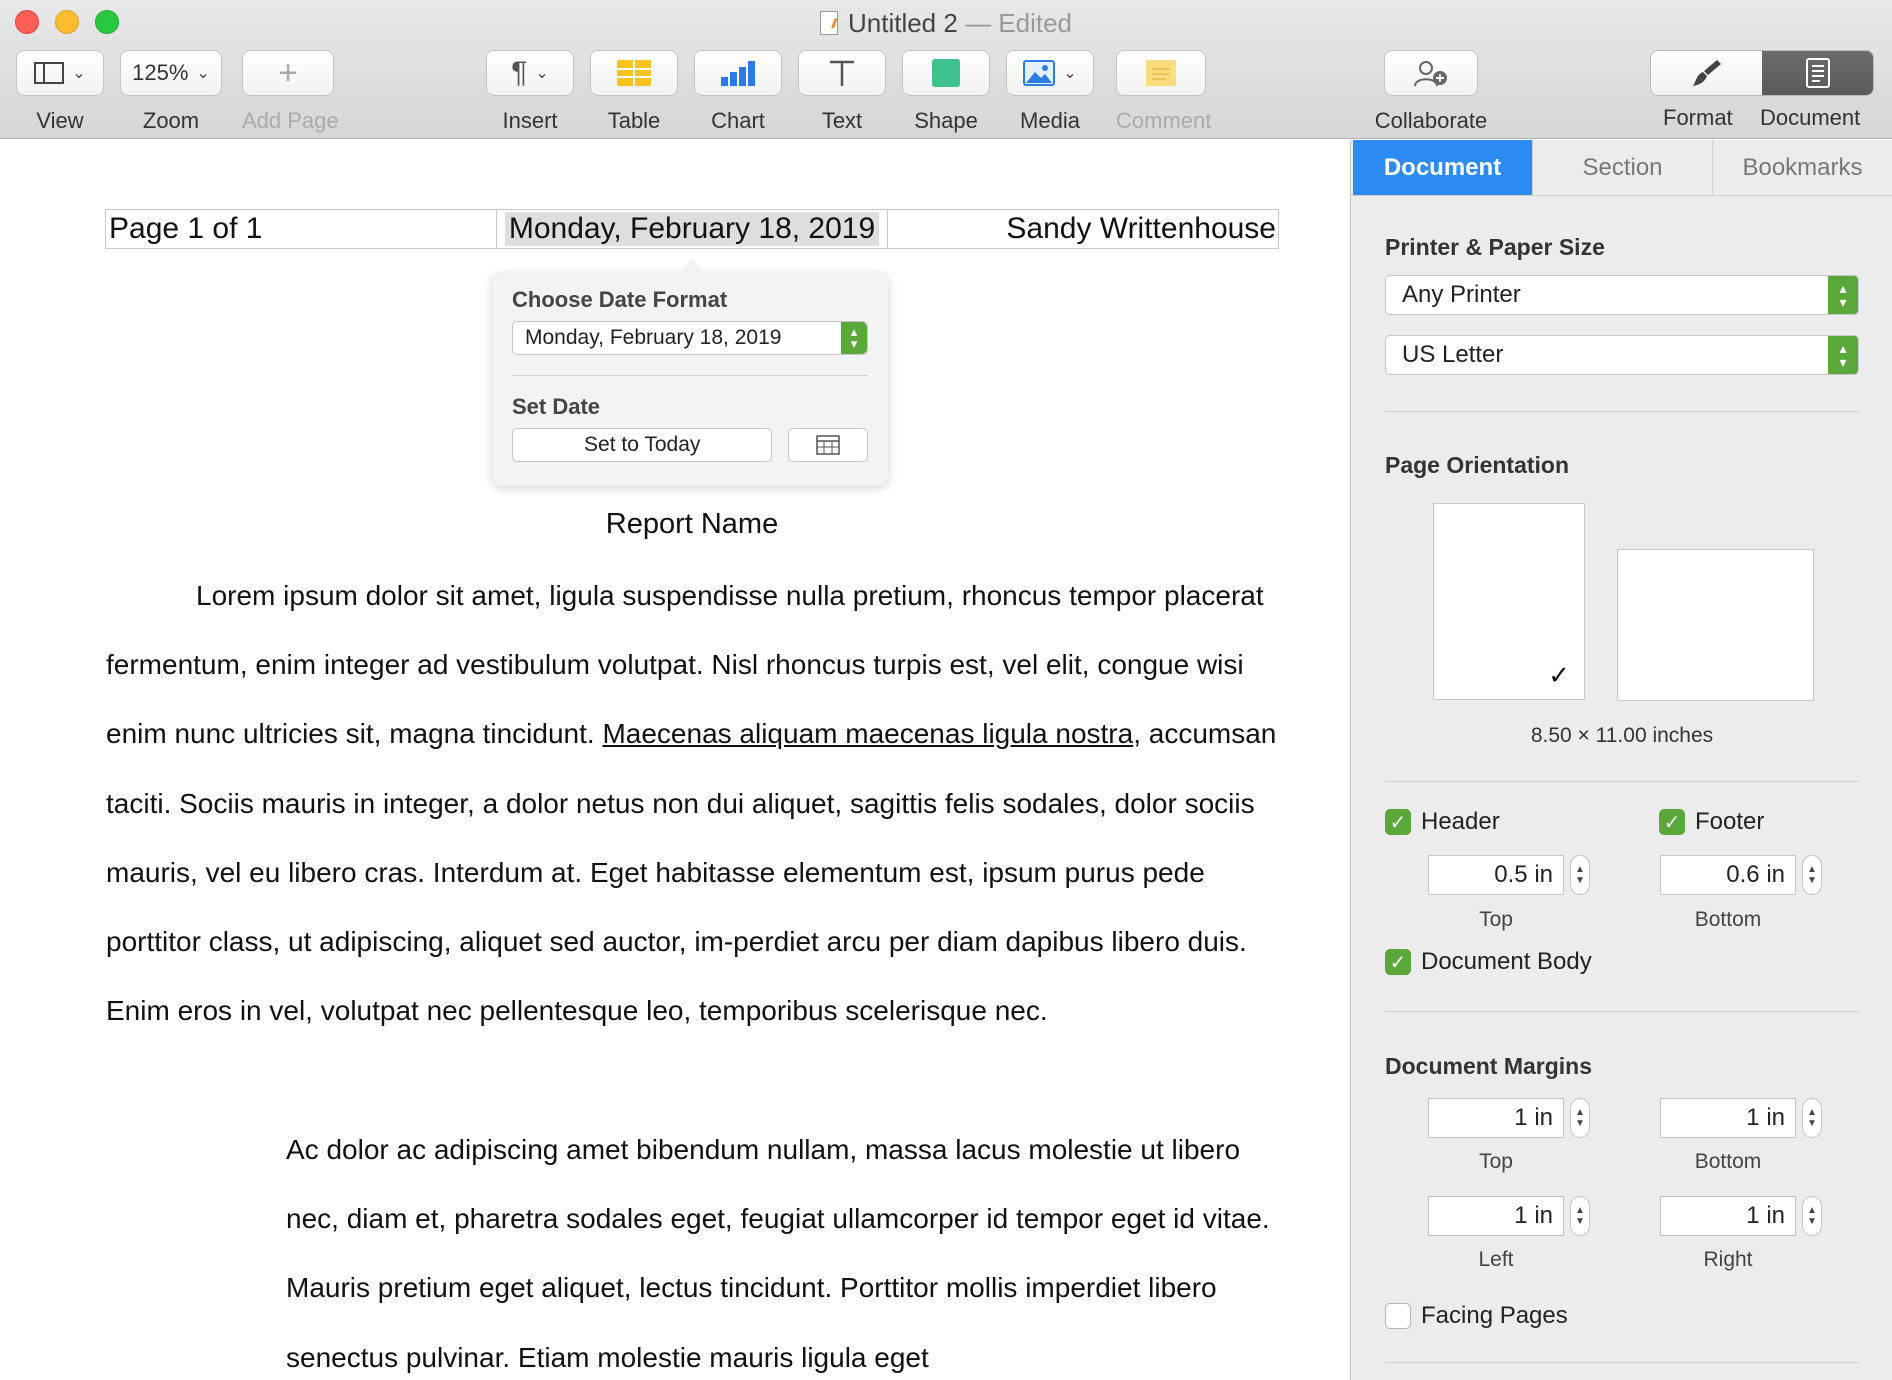 Image resolution: width=1892 pixels, height=1380 pixels. What do you see at coordinates (530, 73) in the screenshot?
I see `insert-button: ¶ ⌄` at bounding box center [530, 73].